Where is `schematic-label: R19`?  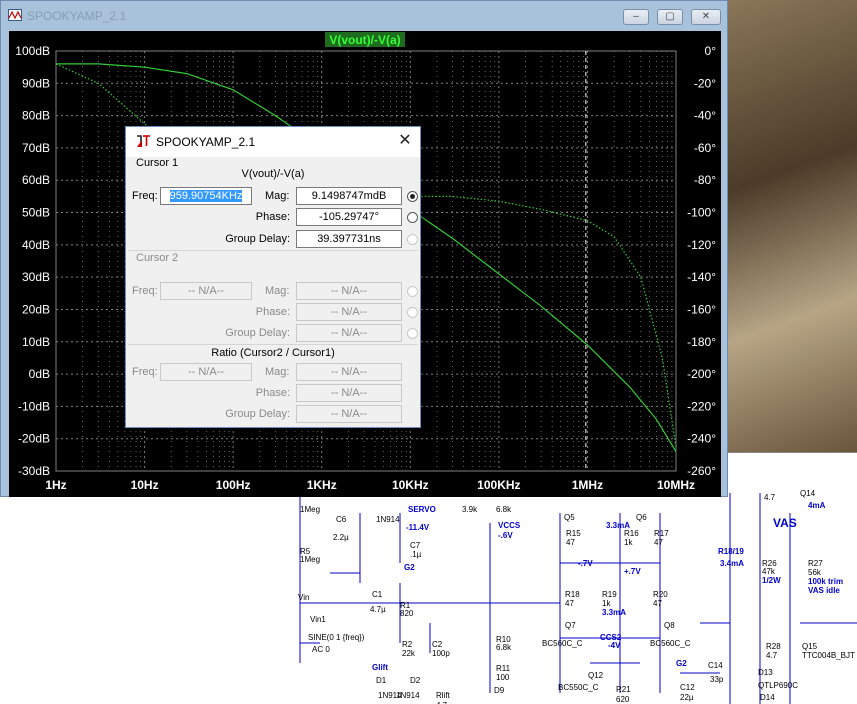 schematic-label: R19 is located at coordinates (609, 594).